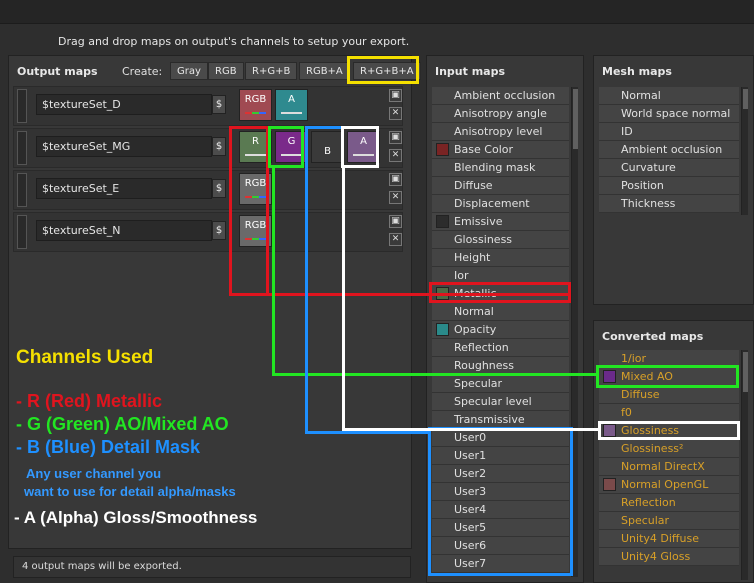  I want to click on input-map-item-anisotropy-level: Anisotropy level, so click(500, 132).